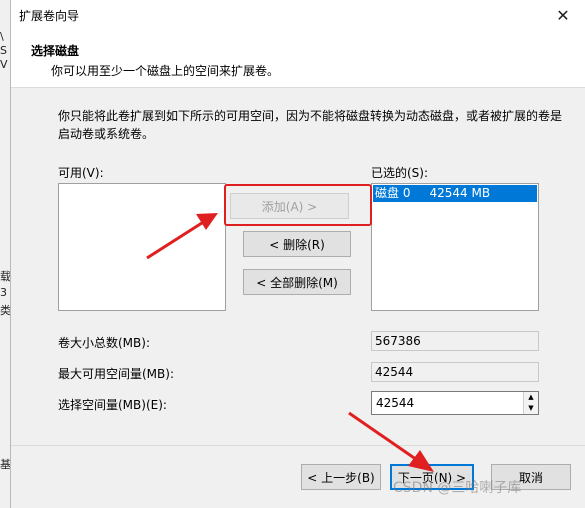  I want to click on arrow-to-next-button-icon, so click(391, 441).